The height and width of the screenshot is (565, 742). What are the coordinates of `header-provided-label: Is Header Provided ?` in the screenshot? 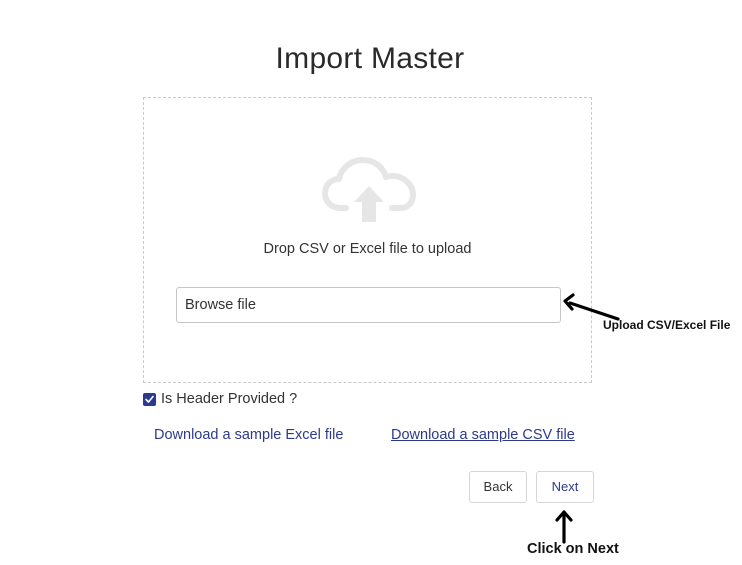 It's located at (229, 399).